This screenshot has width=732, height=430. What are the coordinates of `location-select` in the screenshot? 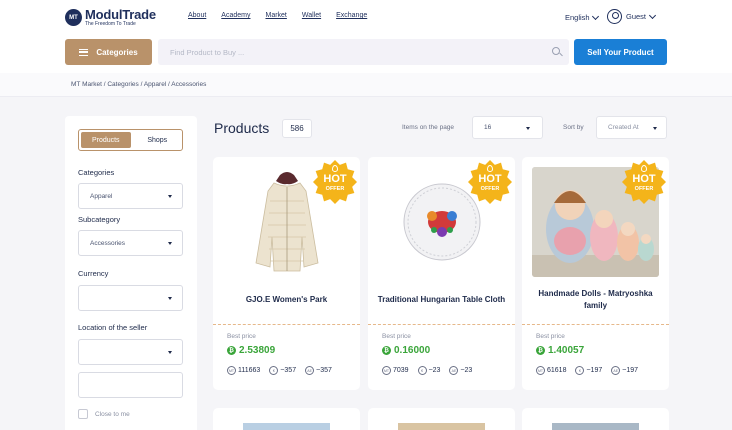 It's located at (130, 352).